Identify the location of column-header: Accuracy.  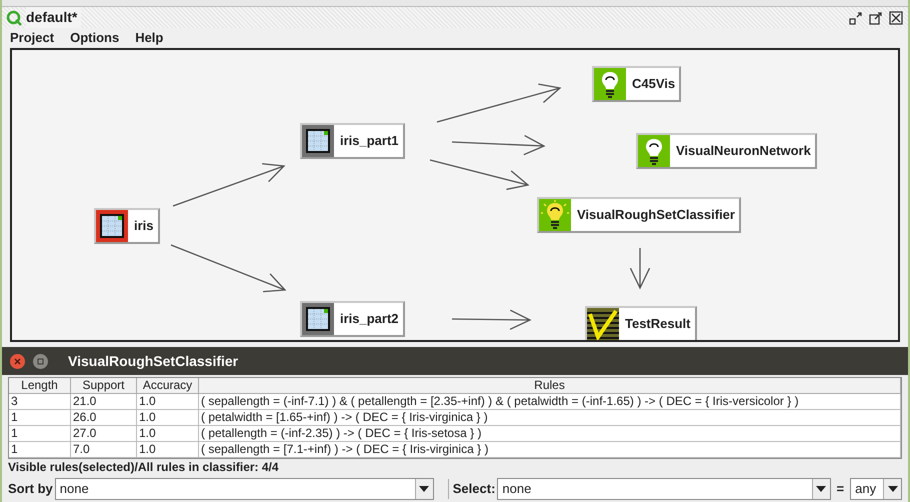
(168, 385).